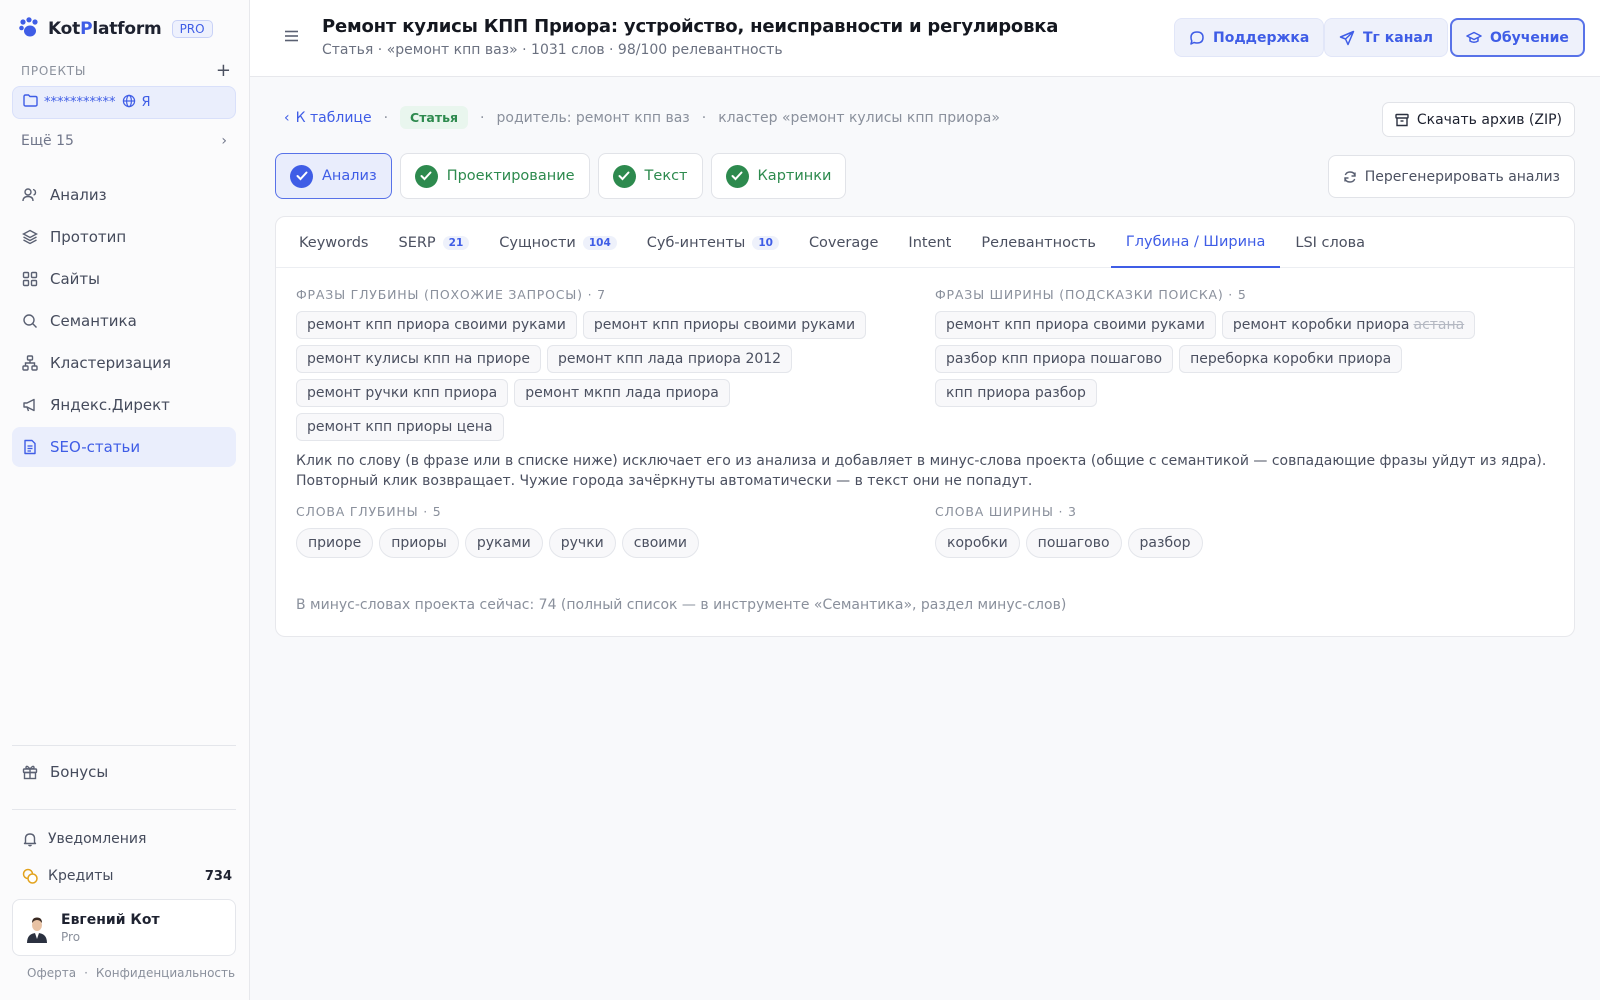  What do you see at coordinates (510, 176) in the screenshot?
I see `step-label: Проектирование` at bounding box center [510, 176].